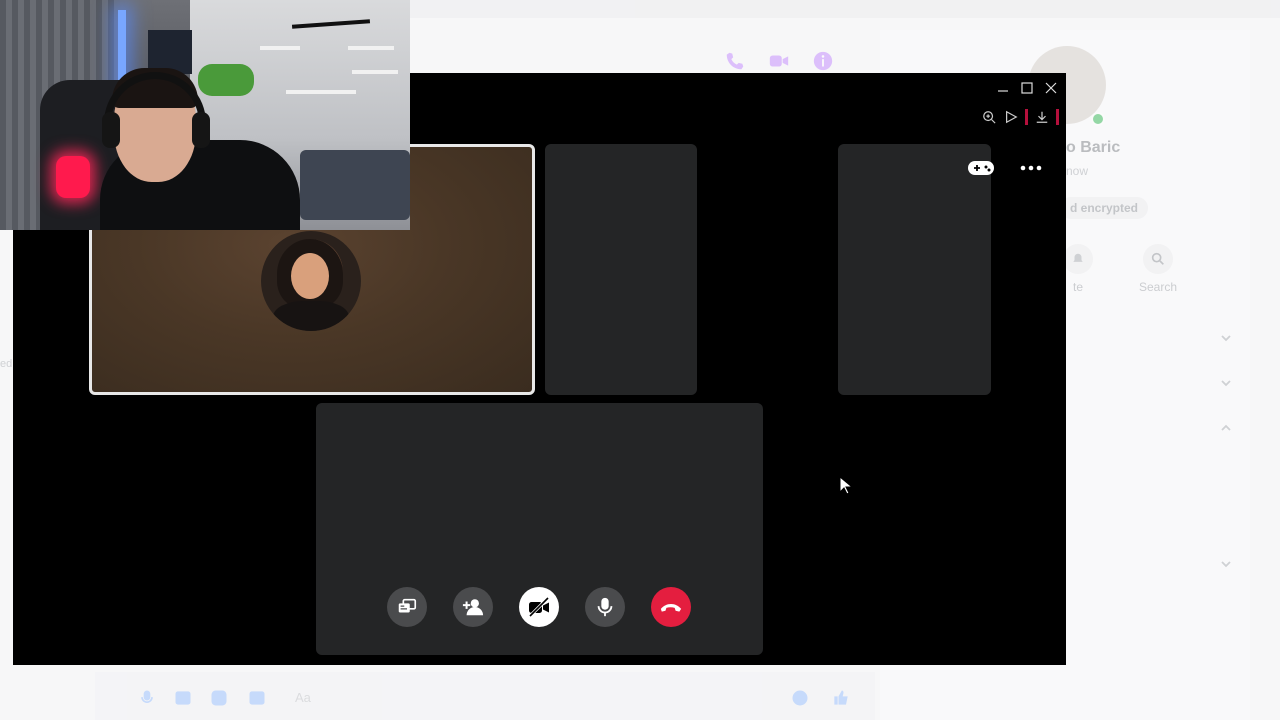 Image resolution: width=1280 pixels, height=720 pixels. I want to click on minimize-button, so click(1003, 88).